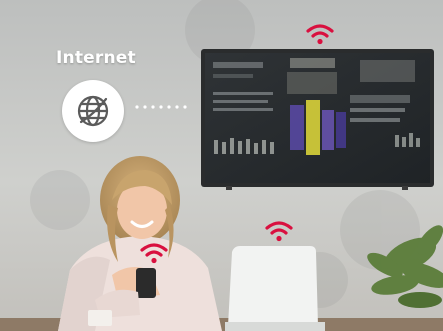 The width and height of the screenshot is (443, 331). I want to click on internet-label: Internet, so click(96, 58).